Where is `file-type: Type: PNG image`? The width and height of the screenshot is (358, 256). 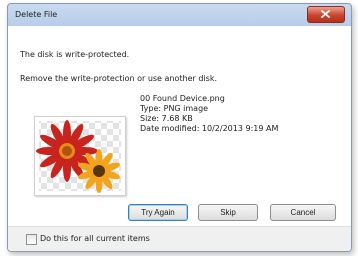
file-type: Type: PNG image is located at coordinates (174, 108).